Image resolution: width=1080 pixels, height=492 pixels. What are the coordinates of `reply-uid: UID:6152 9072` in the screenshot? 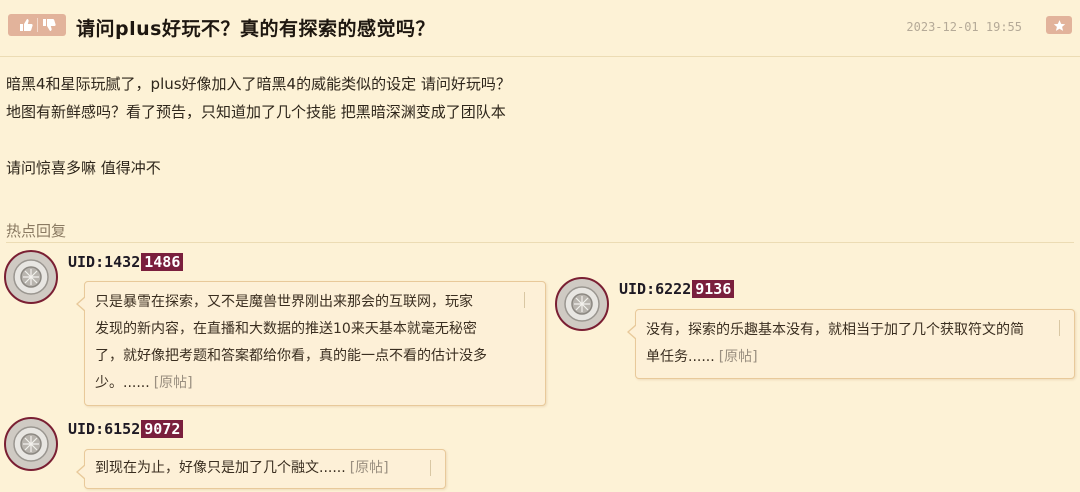 It's located at (126, 429).